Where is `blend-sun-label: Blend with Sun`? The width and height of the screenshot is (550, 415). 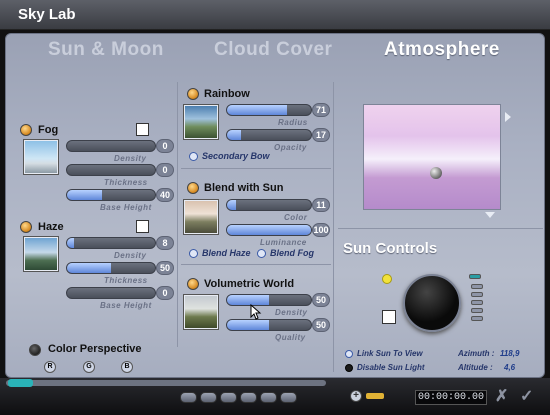
blend-sun-label: Blend with Sun is located at coordinates (244, 188).